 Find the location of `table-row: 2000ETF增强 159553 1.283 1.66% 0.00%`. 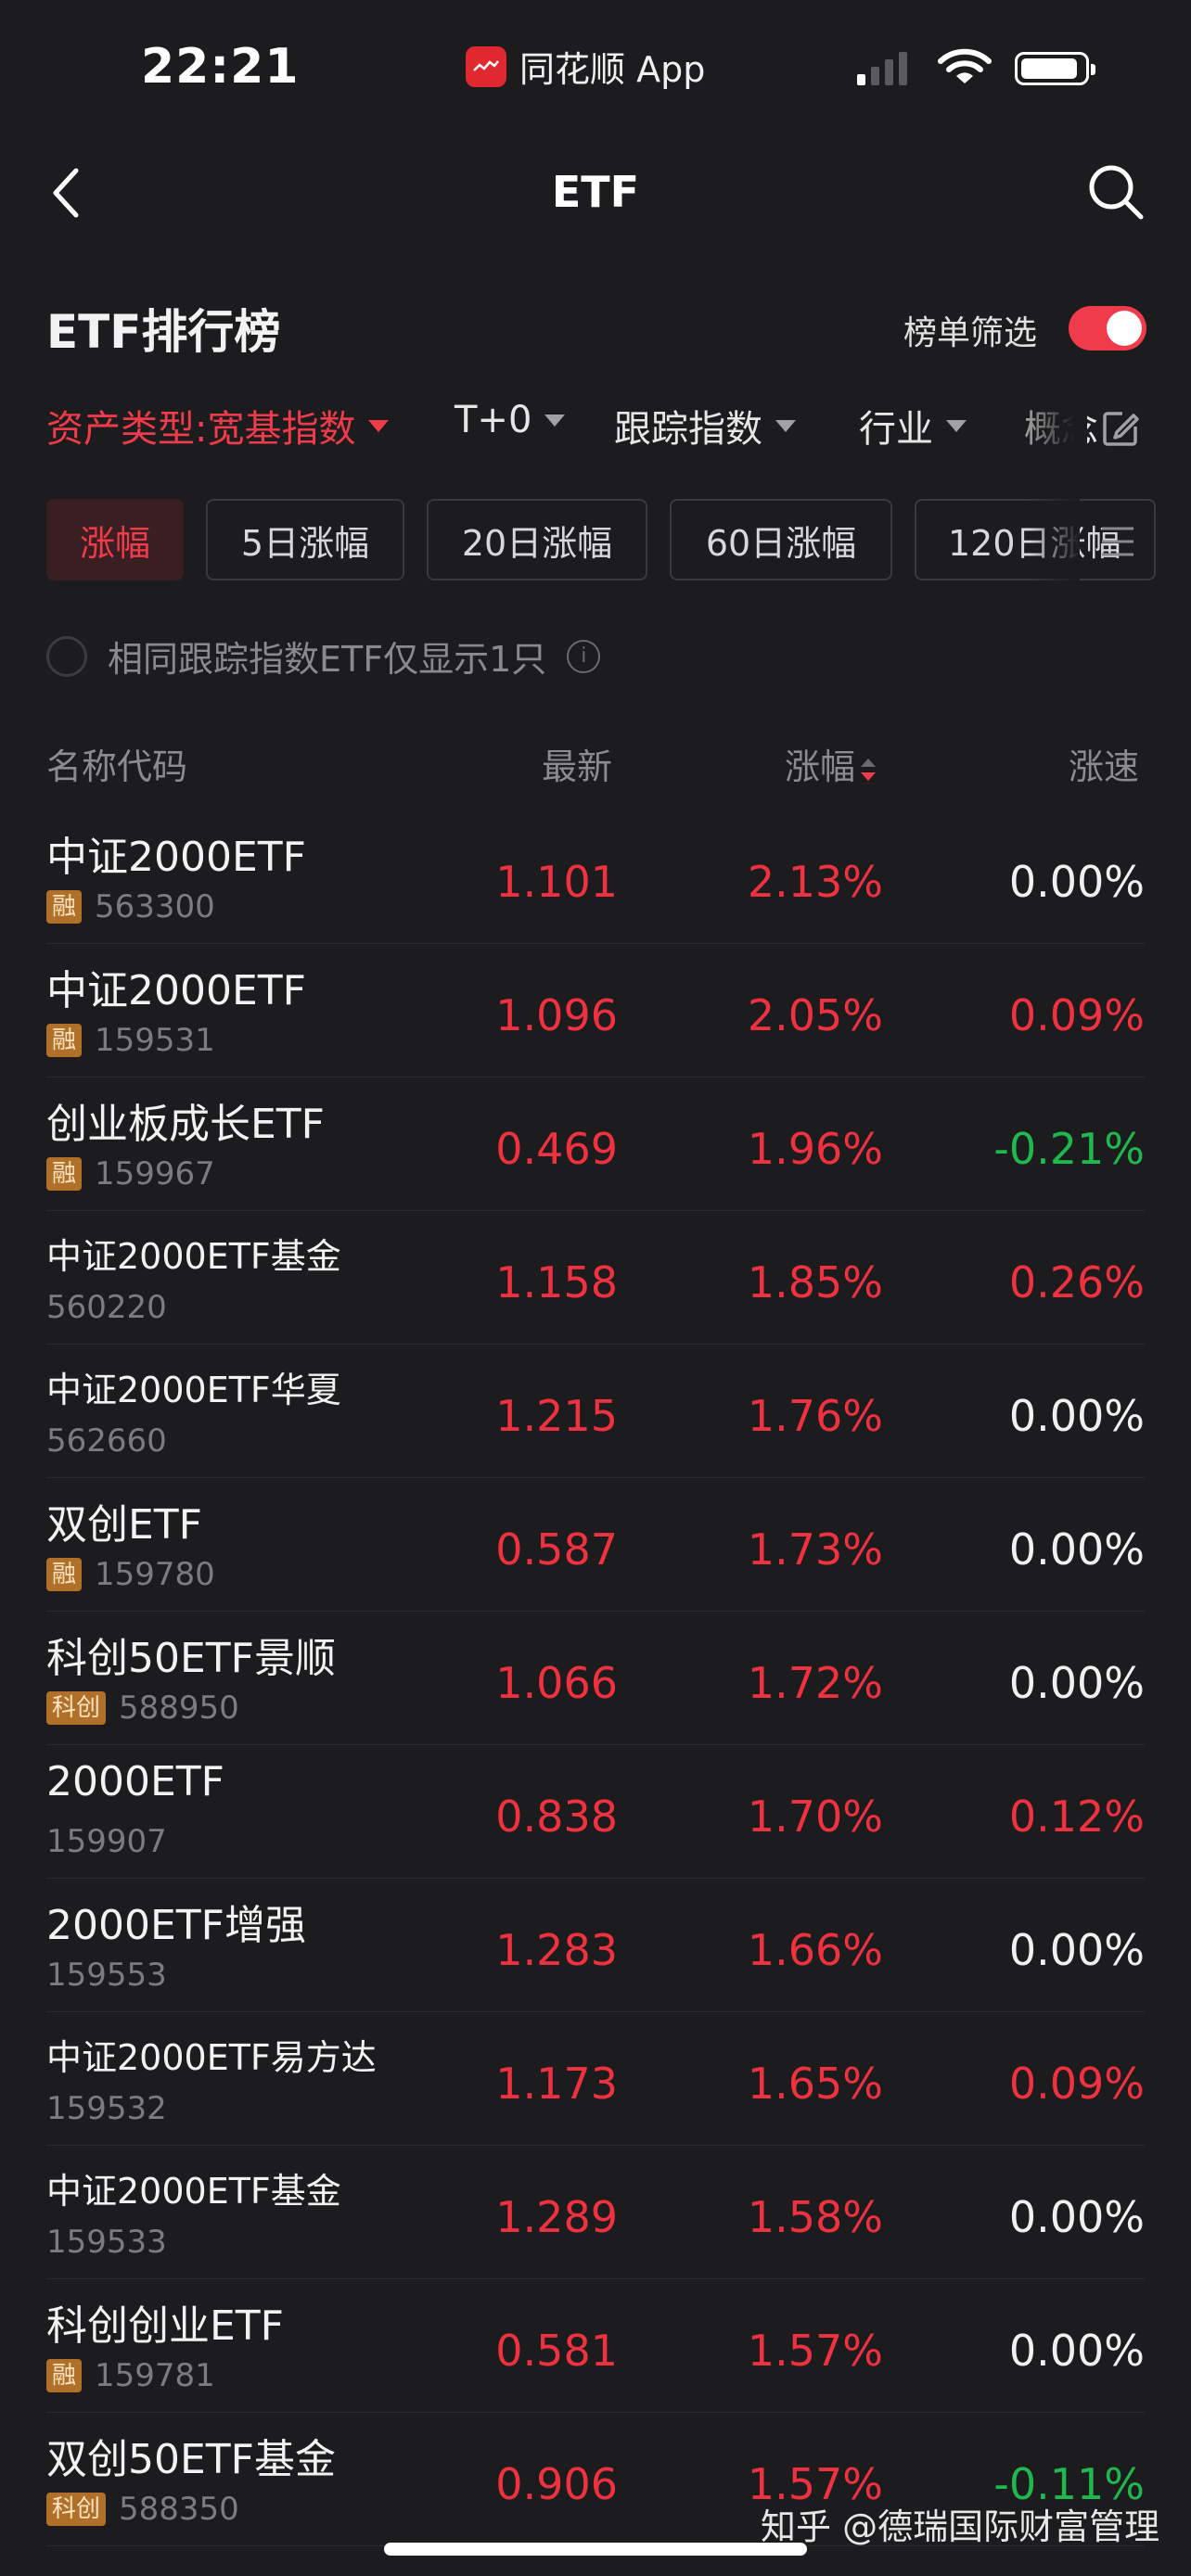

table-row: 2000ETF增强 159553 1.283 1.66% 0.00% is located at coordinates (595, 1945).